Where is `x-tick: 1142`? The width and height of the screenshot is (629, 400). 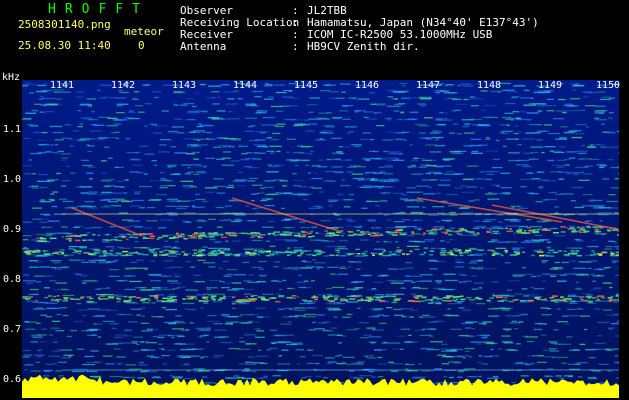 x-tick: 1142 is located at coordinates (123, 85).